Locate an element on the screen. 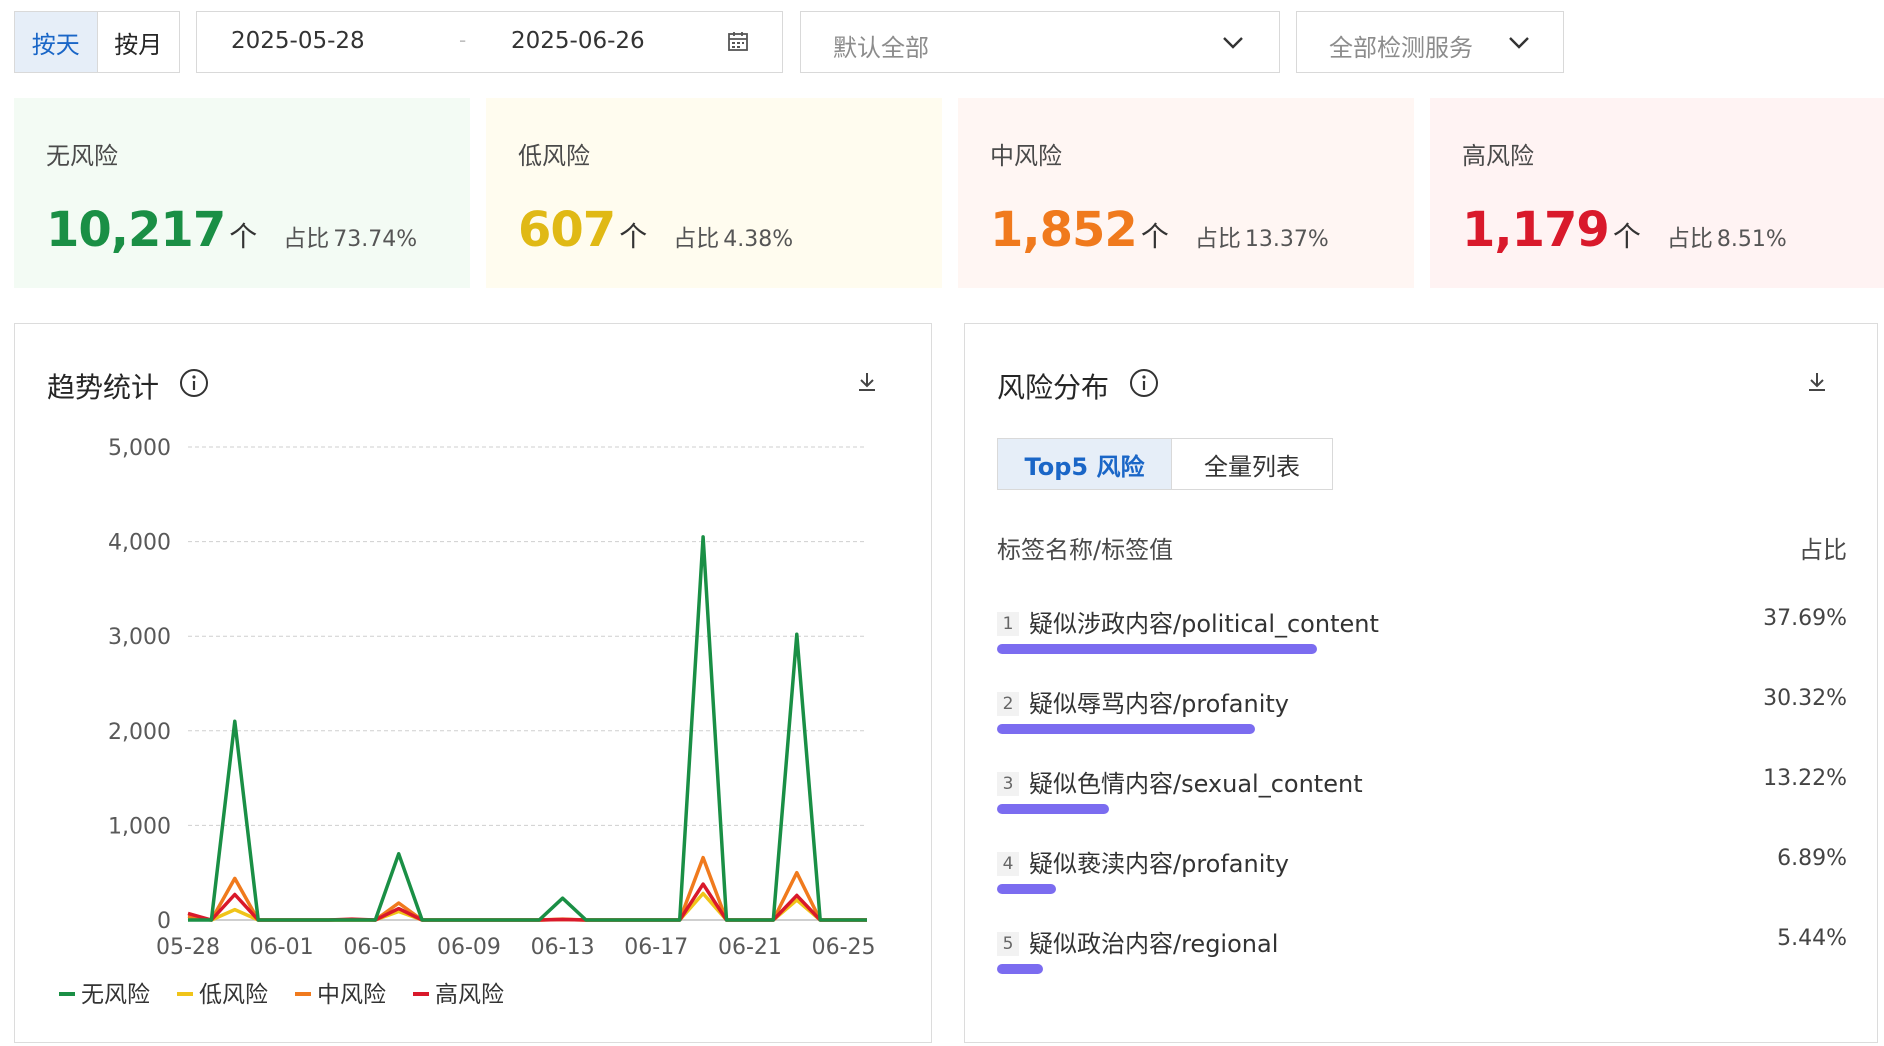 The image size is (1884, 1046). stat-card: 低风险 607 个占比 4.38% is located at coordinates (714, 193).